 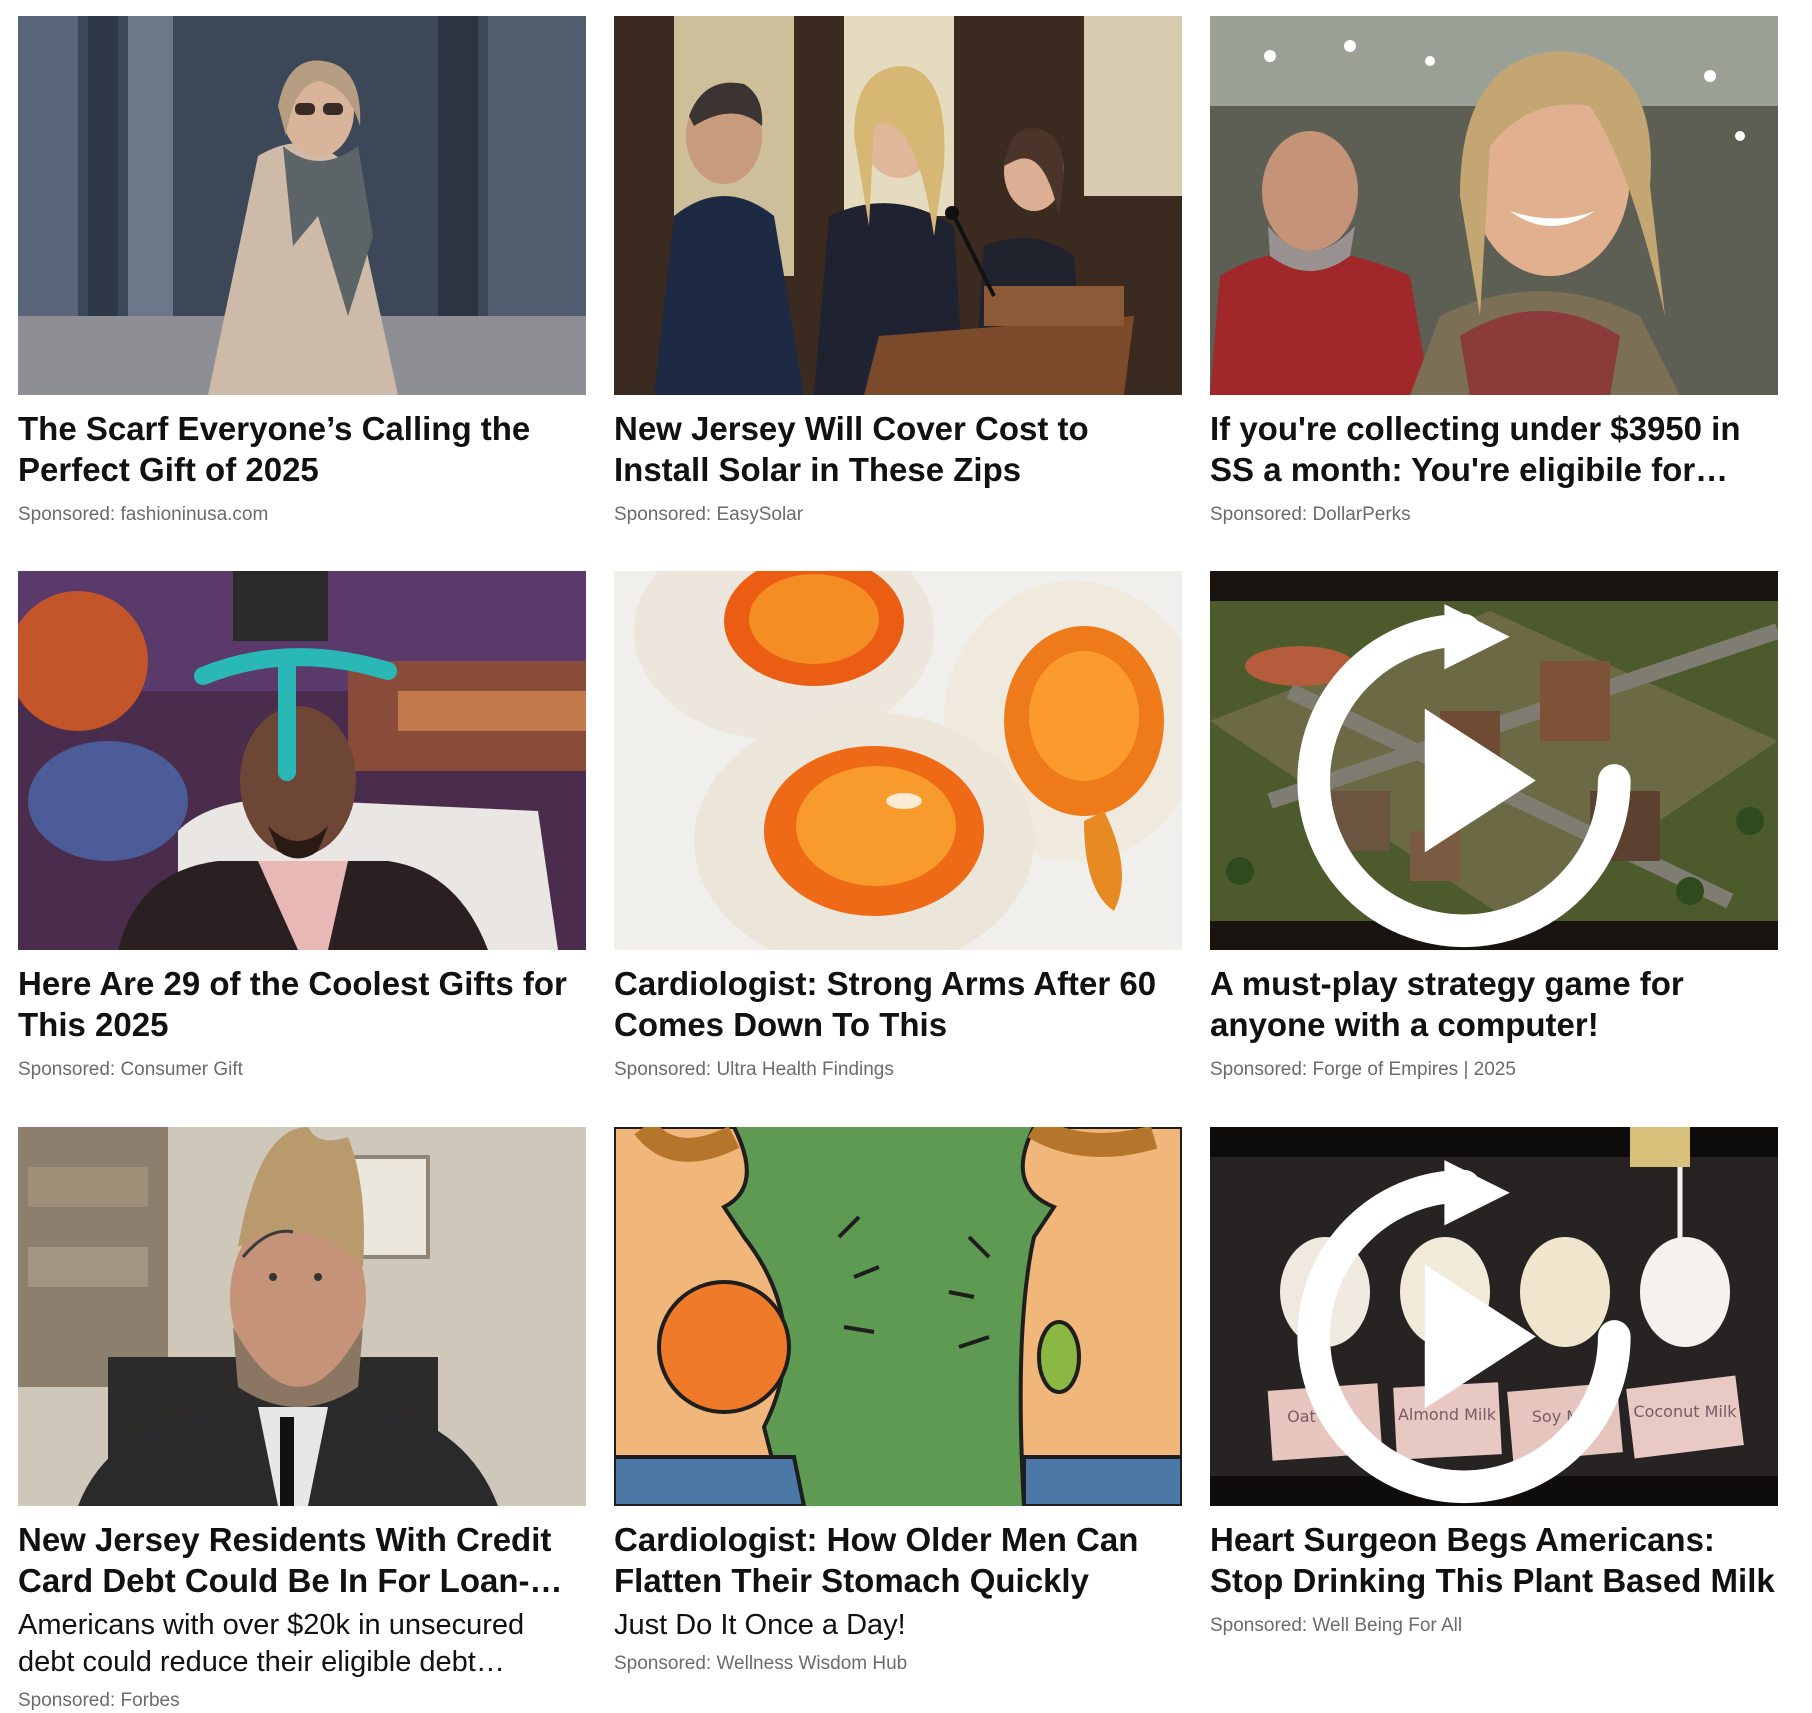 I want to click on stomach-cartoon-illustration, so click(x=898, y=1316).